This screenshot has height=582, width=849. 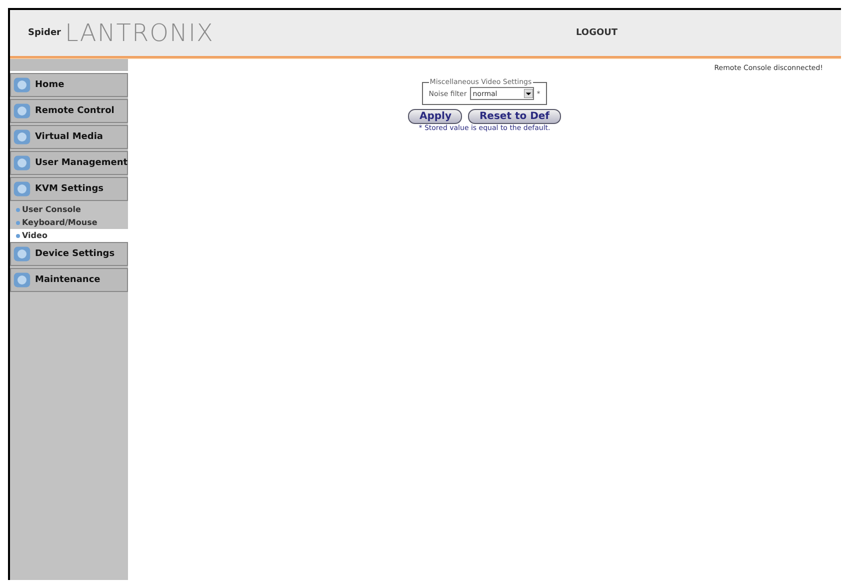 What do you see at coordinates (69, 85) in the screenshot?
I see `sidebar-item: Home` at bounding box center [69, 85].